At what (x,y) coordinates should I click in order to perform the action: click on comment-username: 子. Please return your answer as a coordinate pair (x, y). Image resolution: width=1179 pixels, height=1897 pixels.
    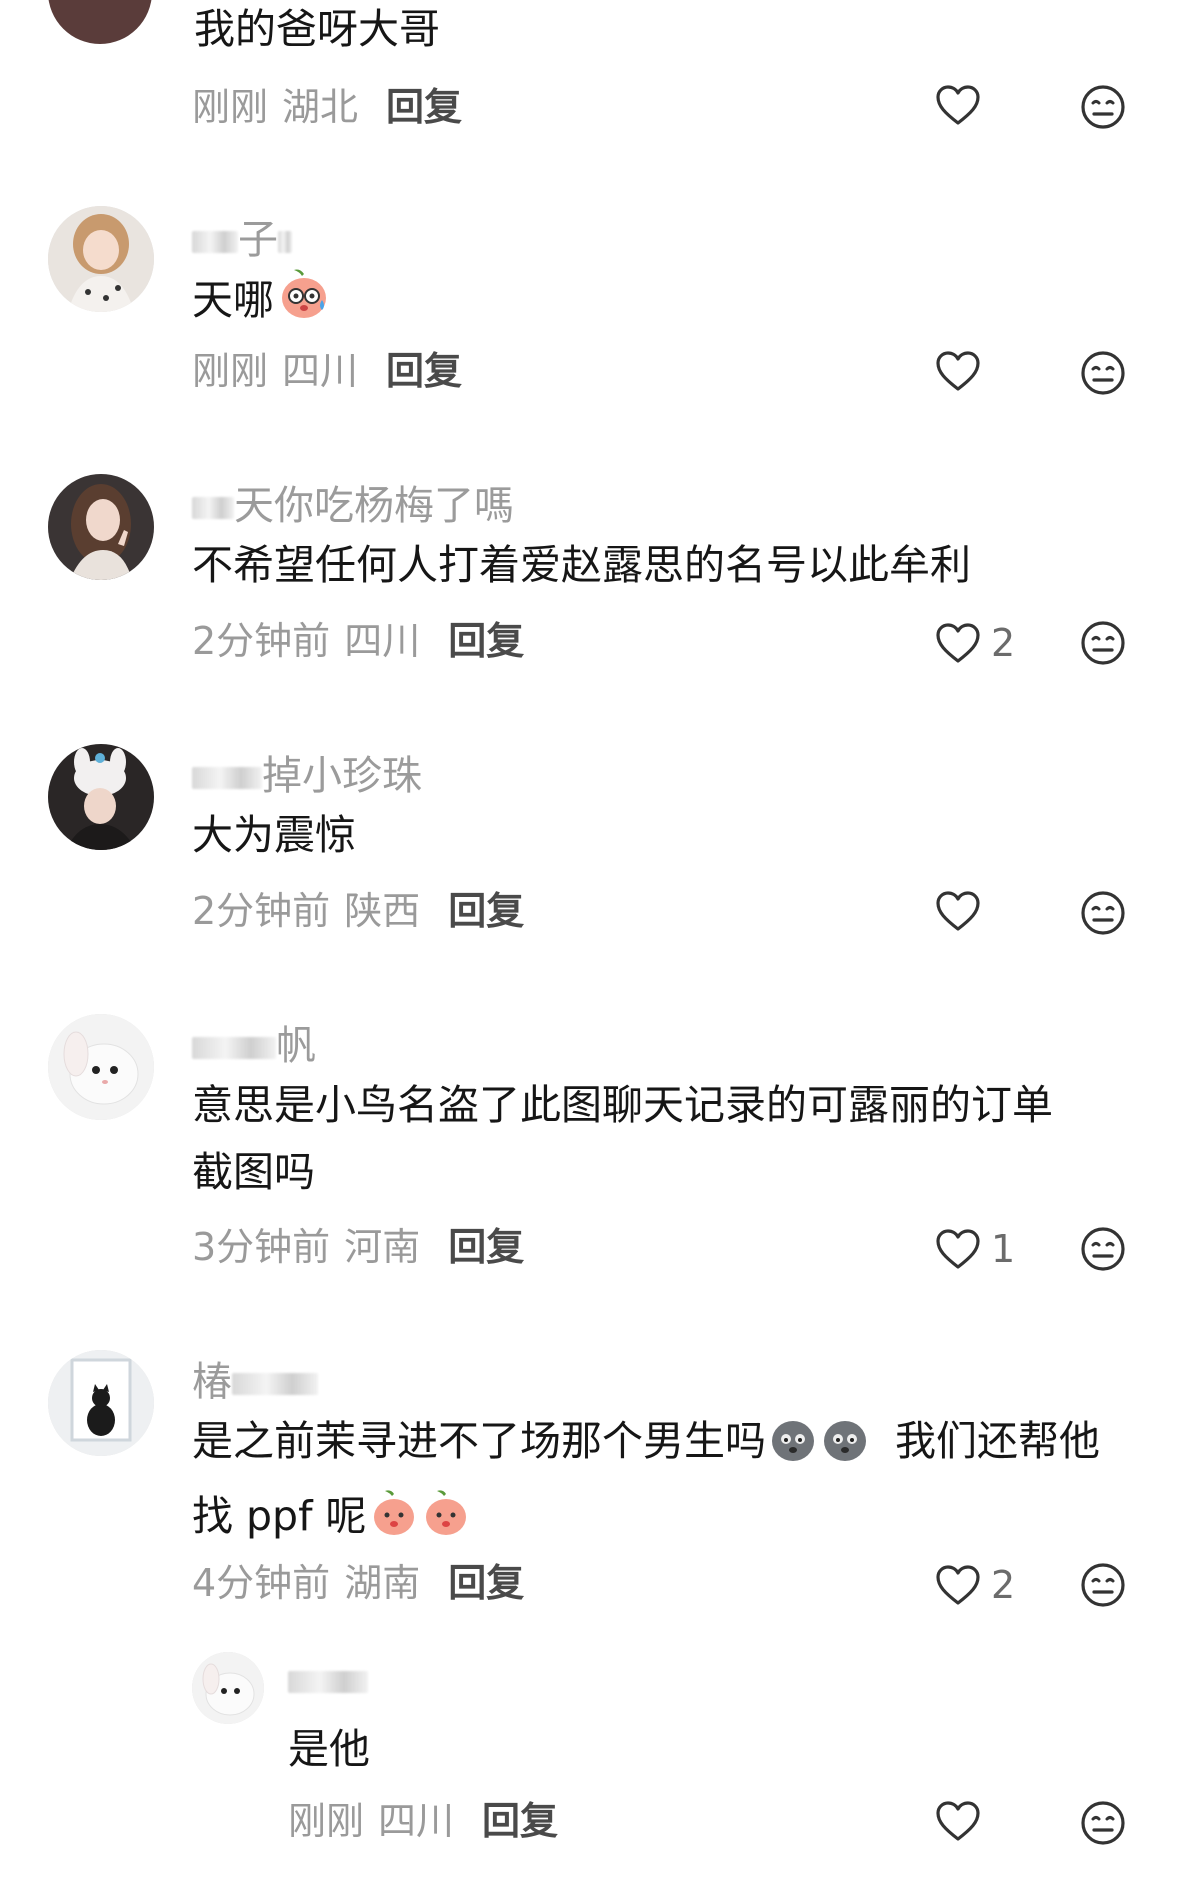
    Looking at the image, I should click on (242, 240).